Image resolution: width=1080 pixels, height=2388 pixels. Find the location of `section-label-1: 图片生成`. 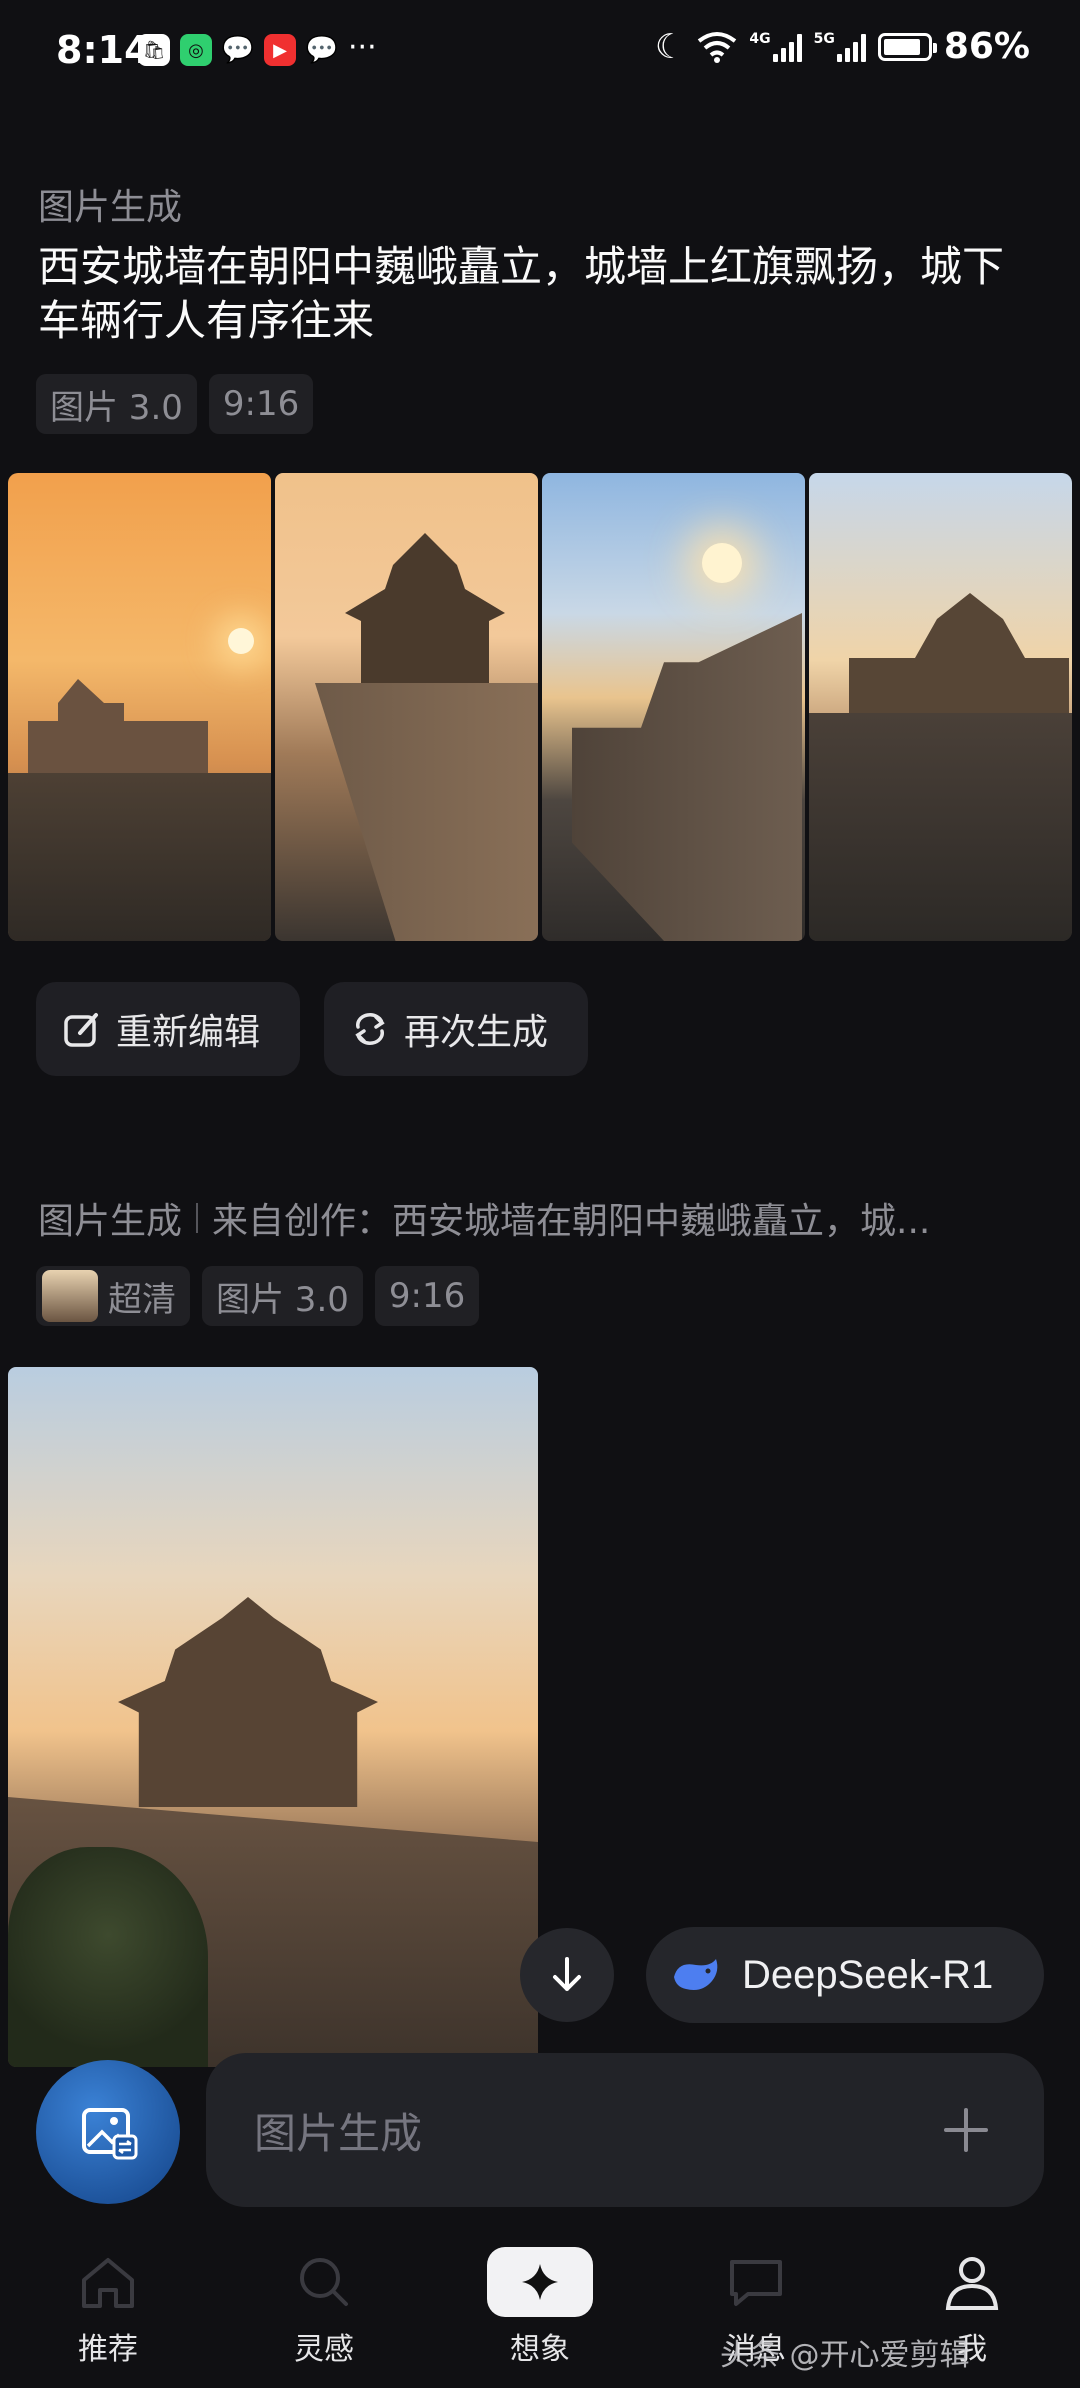

section-label-1: 图片生成 is located at coordinates (110, 207).